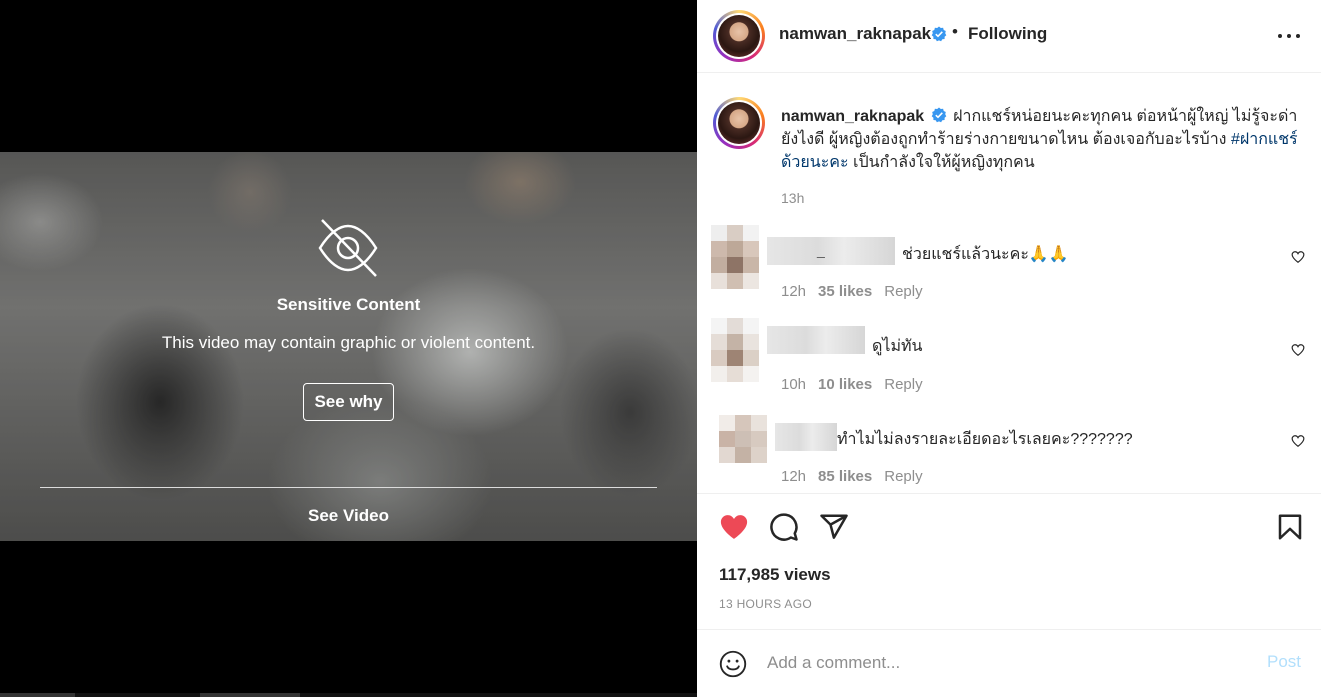 This screenshot has width=1321, height=697. I want to click on post-timestamp: 13 HOURS AGO, so click(765, 604).